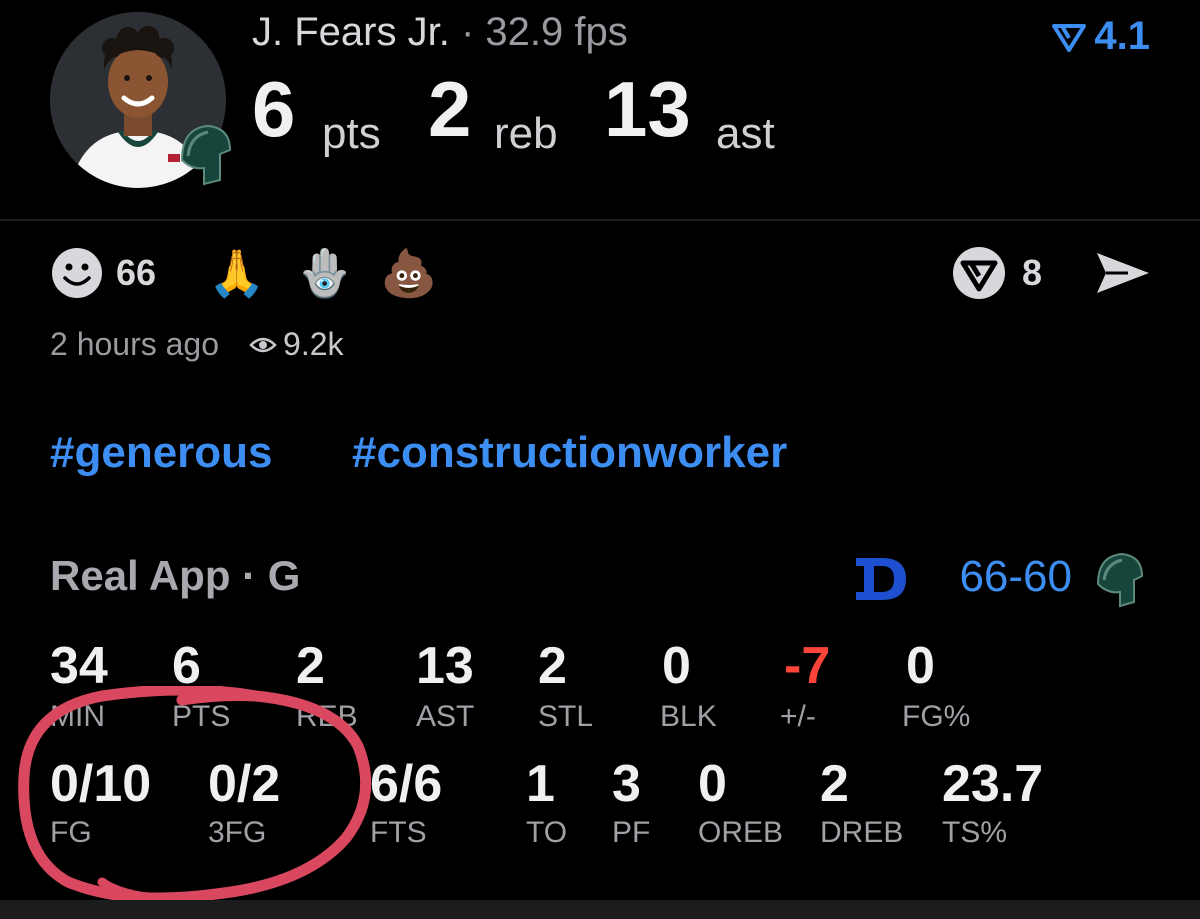 The image size is (1200, 919). I want to click on ast-label: ast, so click(745, 133).